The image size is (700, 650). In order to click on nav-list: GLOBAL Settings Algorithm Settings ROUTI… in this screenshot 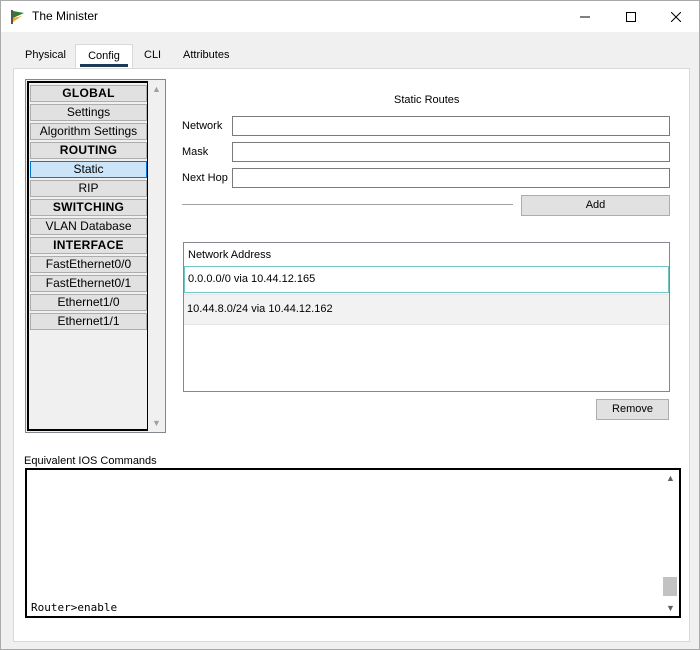, I will do `click(88, 256)`.